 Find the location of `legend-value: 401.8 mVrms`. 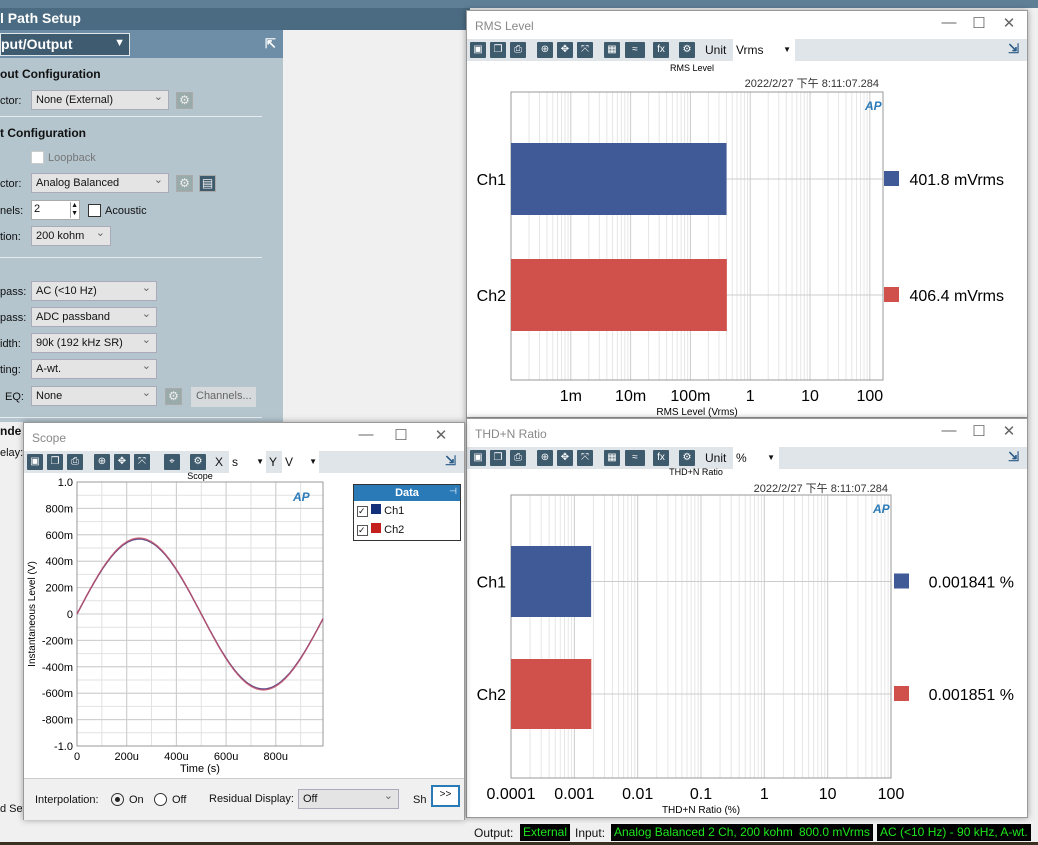

legend-value: 401.8 mVrms is located at coordinates (956, 180).